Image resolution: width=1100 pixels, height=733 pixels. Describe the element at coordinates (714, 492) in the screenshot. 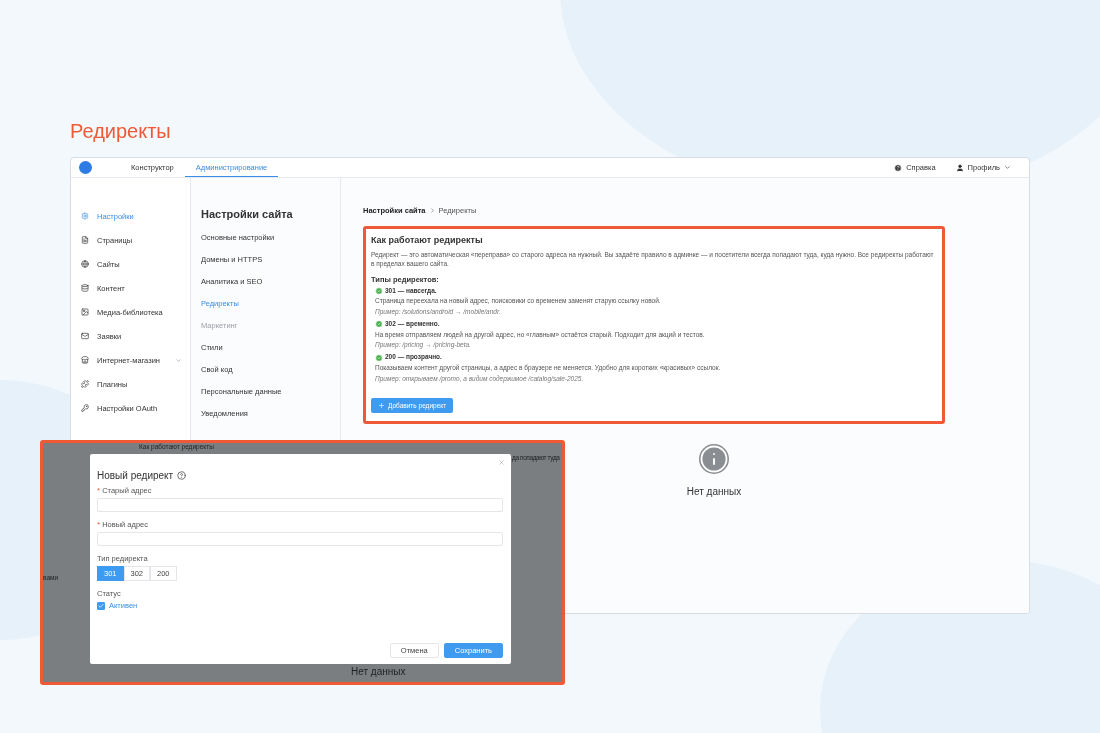

I see `empty-text: Нет данных` at that location.